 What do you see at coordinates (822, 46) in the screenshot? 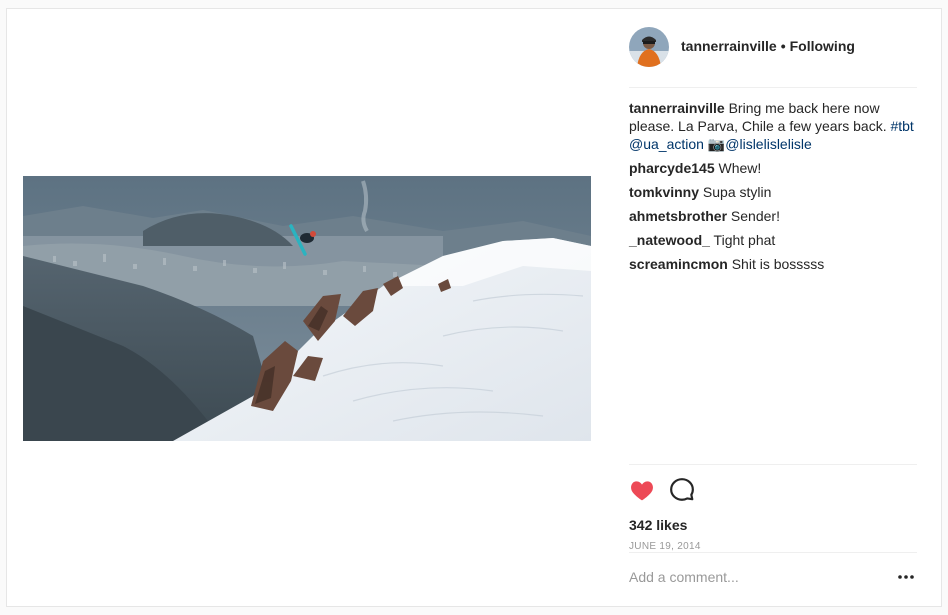
I see `following-button: Following` at bounding box center [822, 46].